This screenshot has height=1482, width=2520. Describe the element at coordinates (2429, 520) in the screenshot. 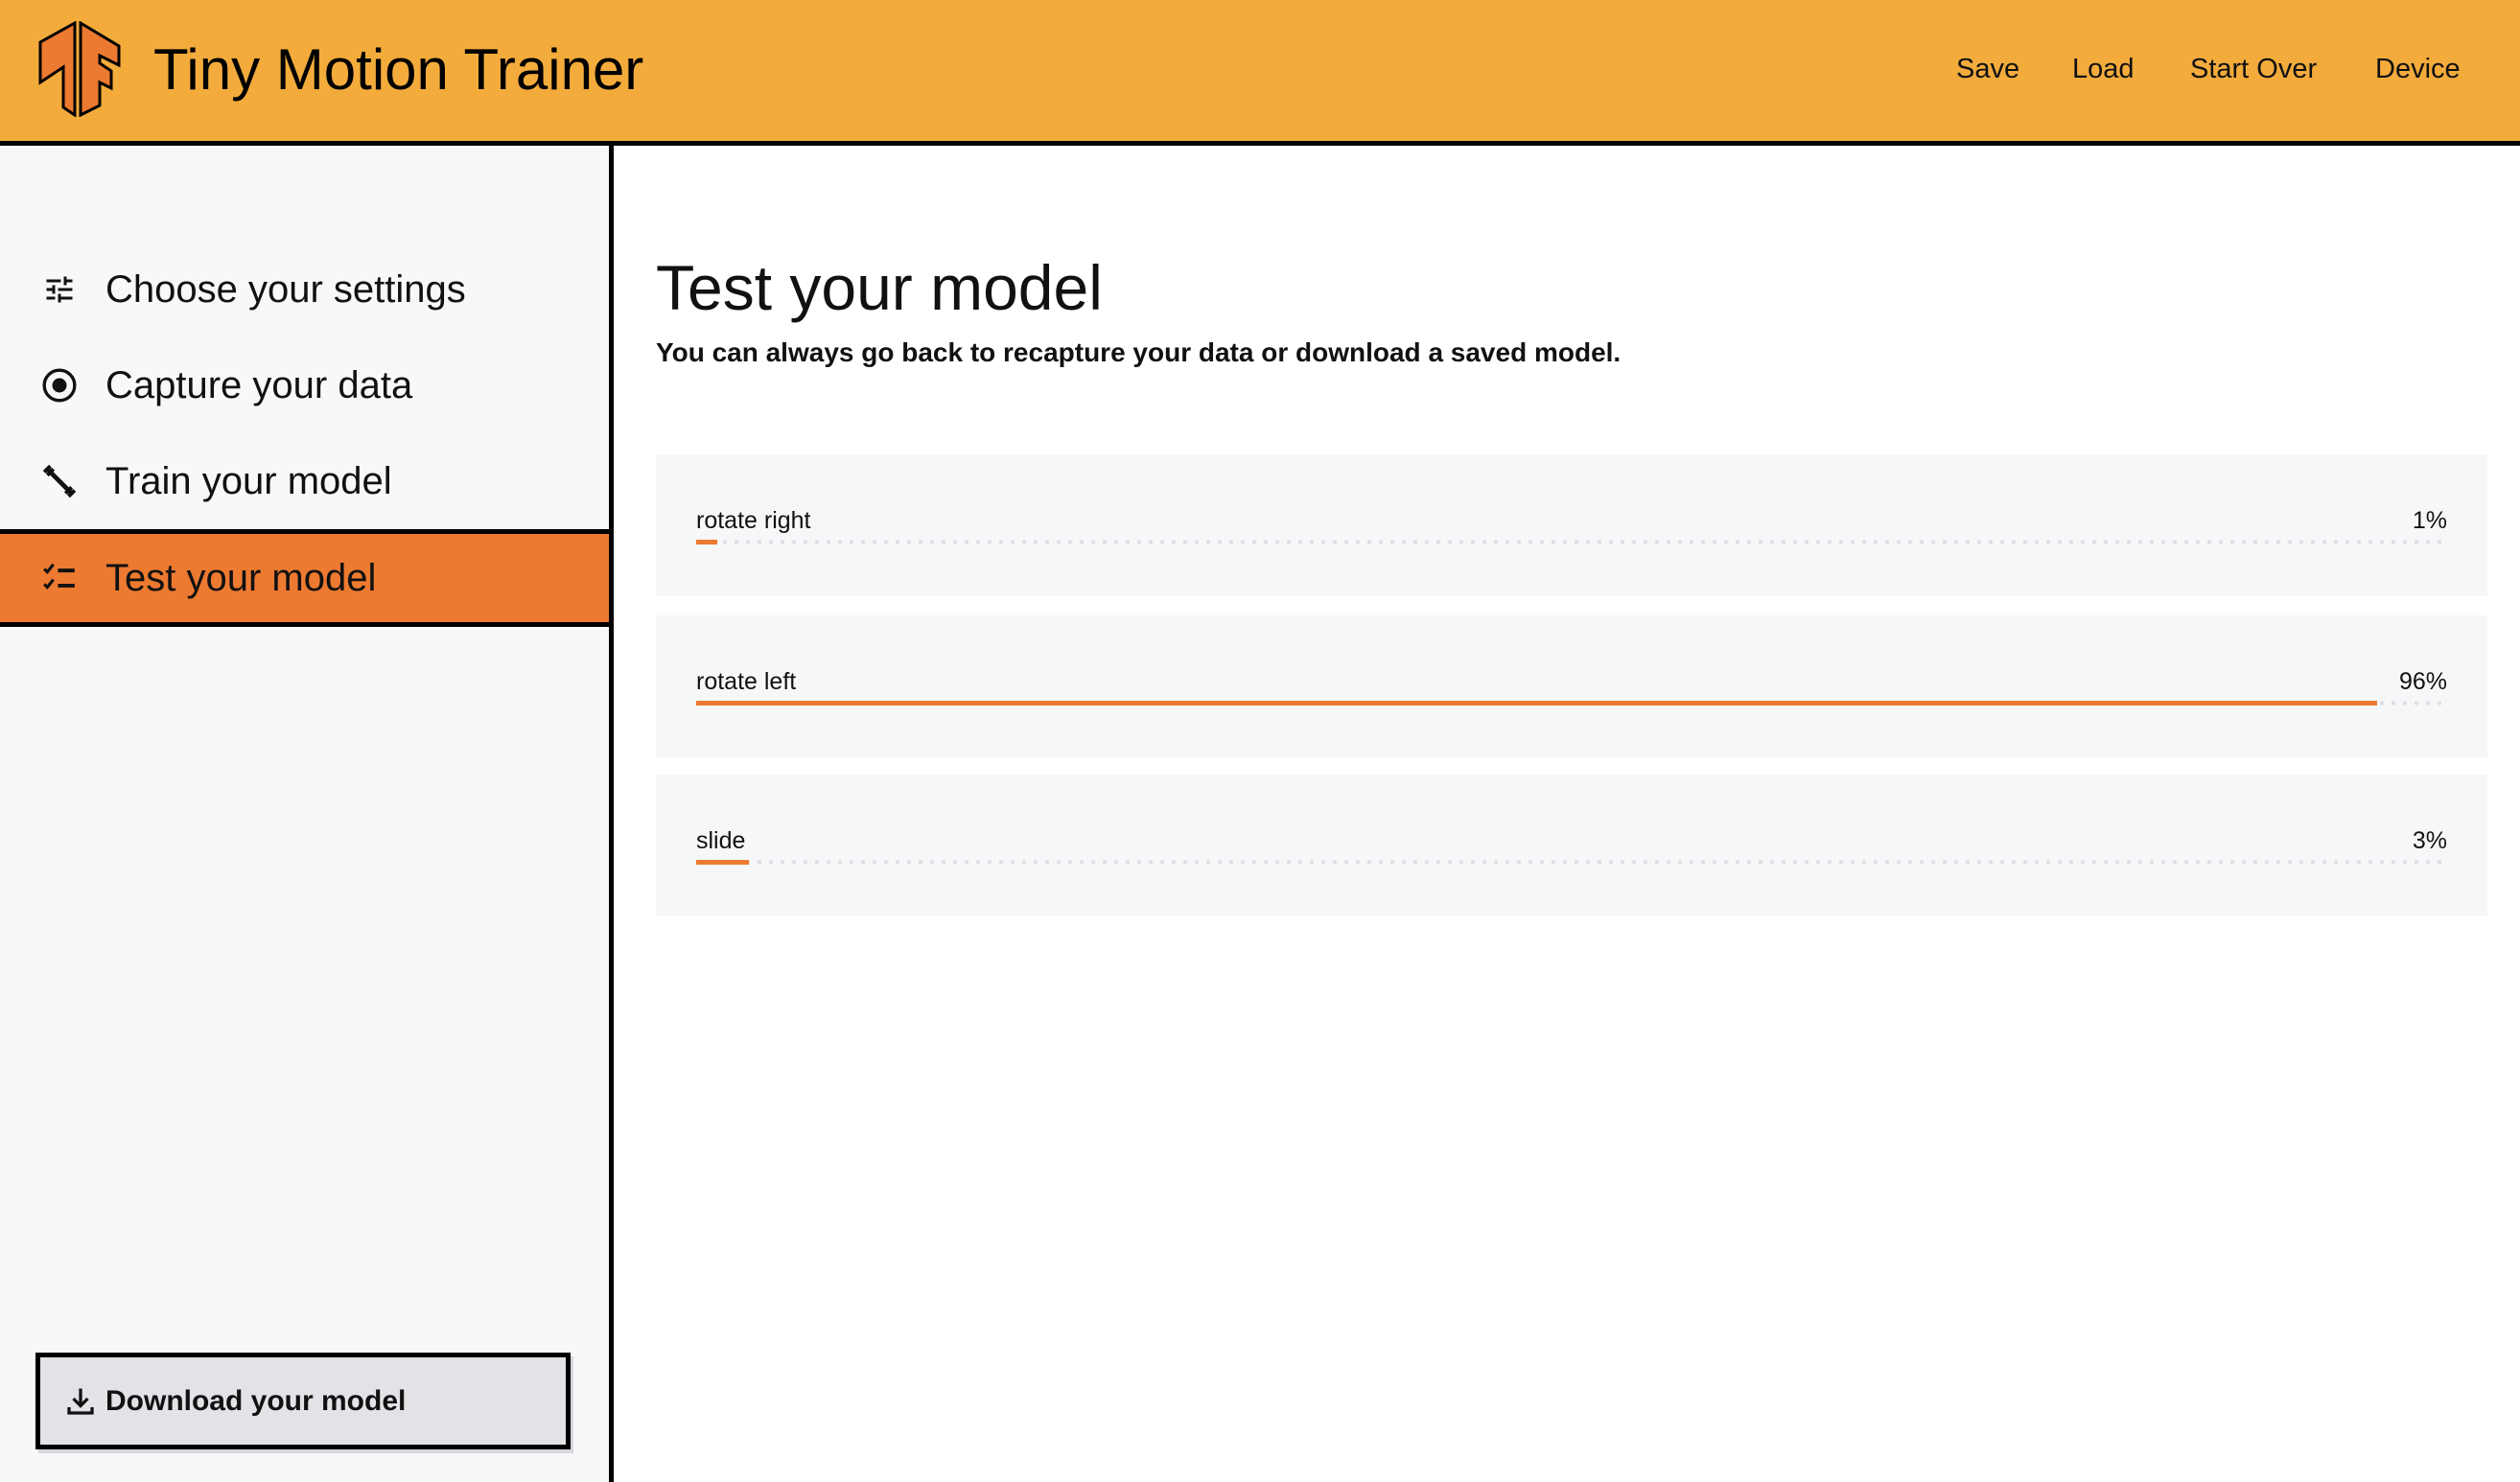

I see `prediction-percent: 1%` at that location.